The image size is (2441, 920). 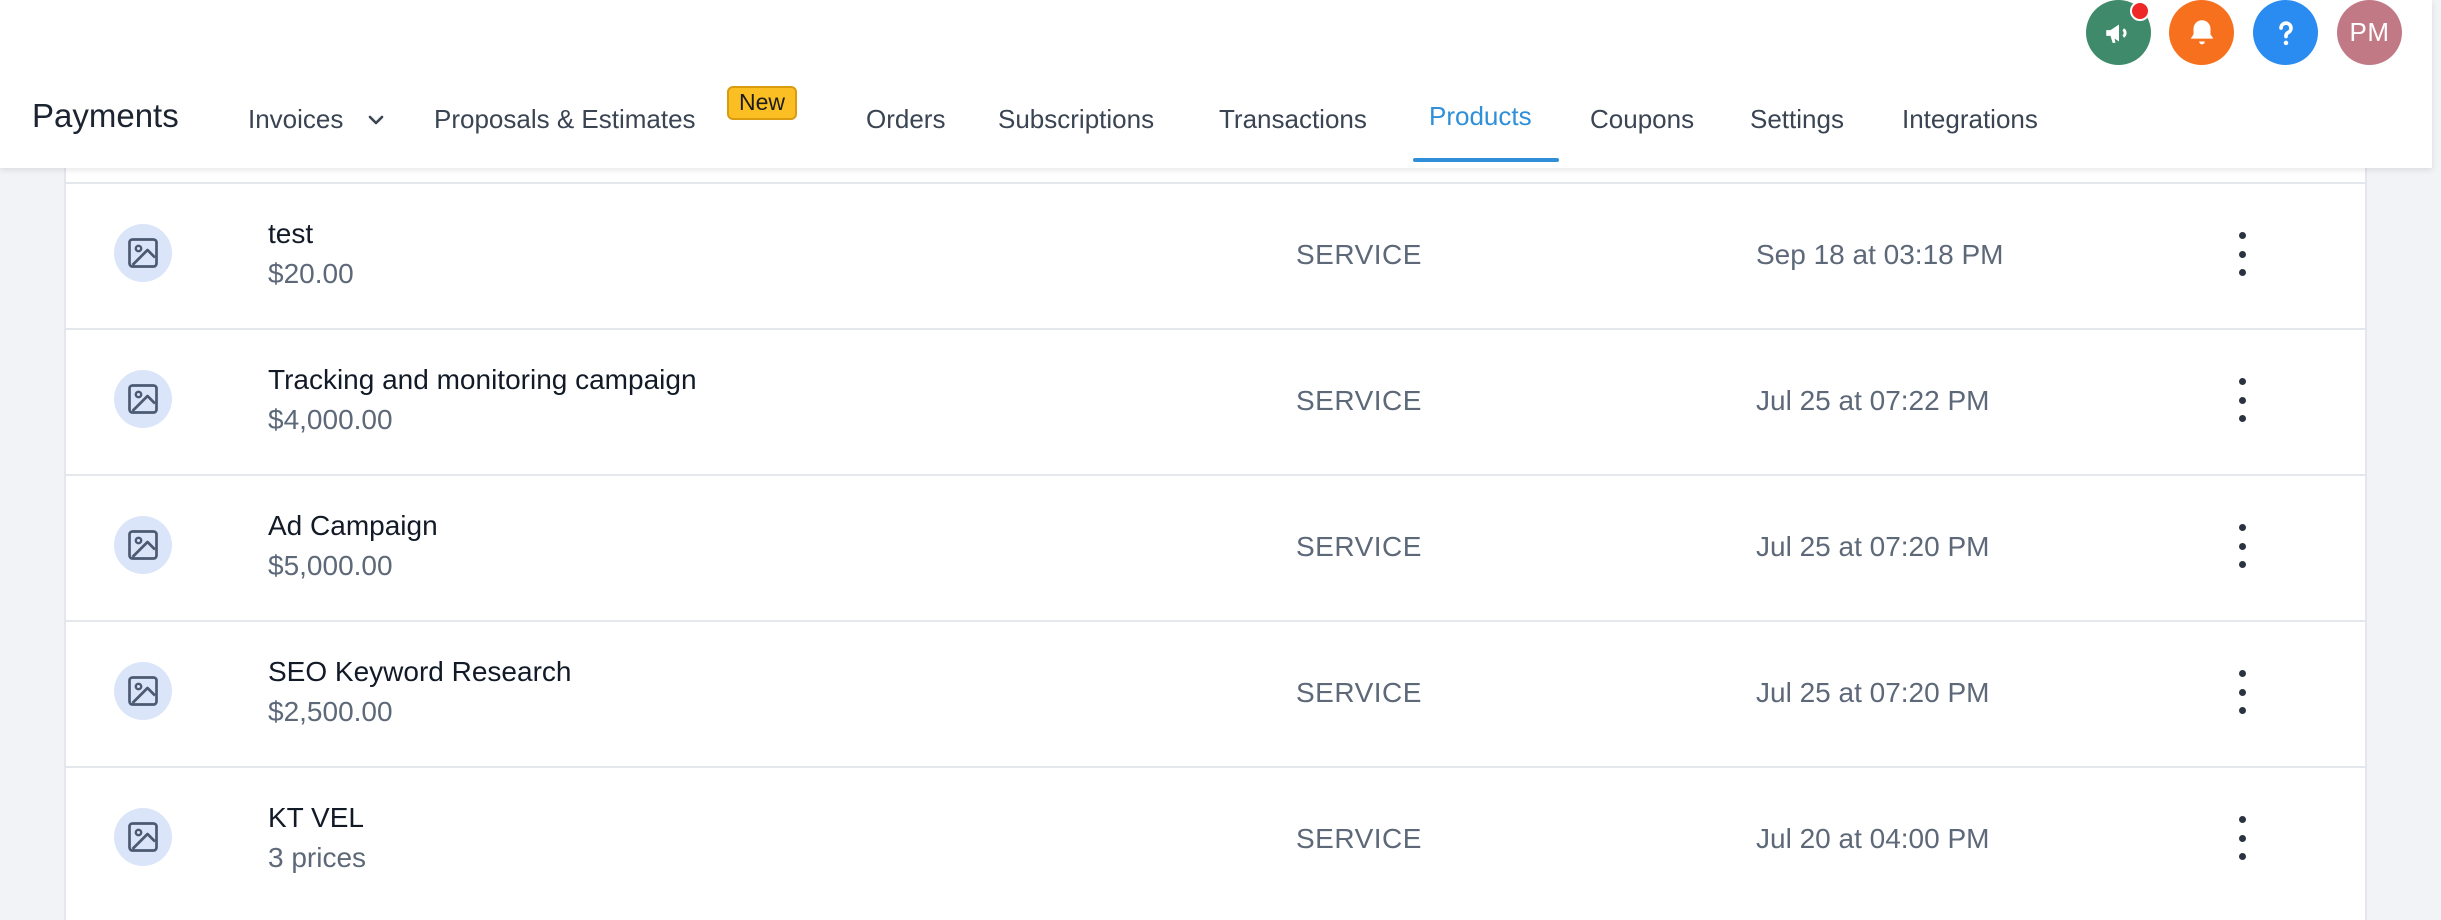 I want to click on avatar-initials: PM, so click(x=2369, y=32).